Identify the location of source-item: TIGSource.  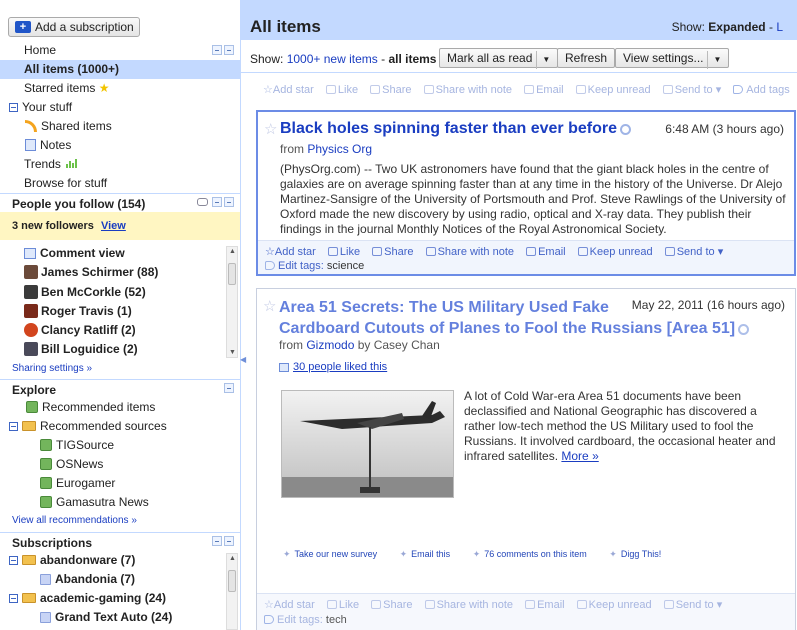
(120, 445).